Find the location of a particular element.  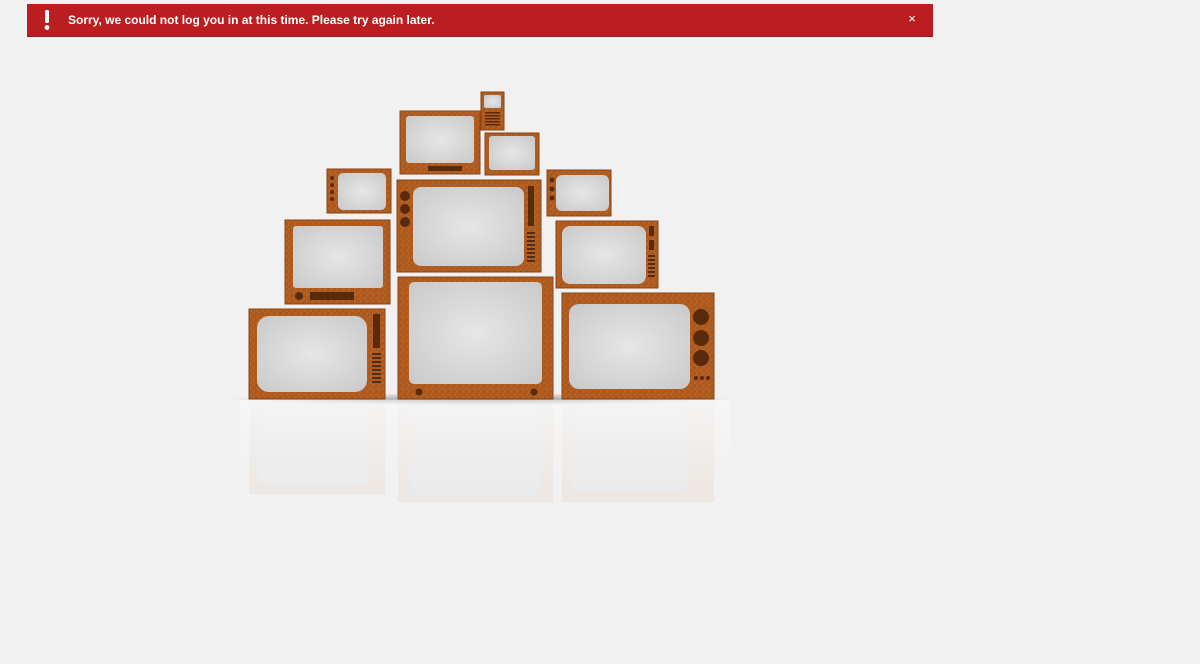

tv-middle-center is located at coordinates (469, 226).